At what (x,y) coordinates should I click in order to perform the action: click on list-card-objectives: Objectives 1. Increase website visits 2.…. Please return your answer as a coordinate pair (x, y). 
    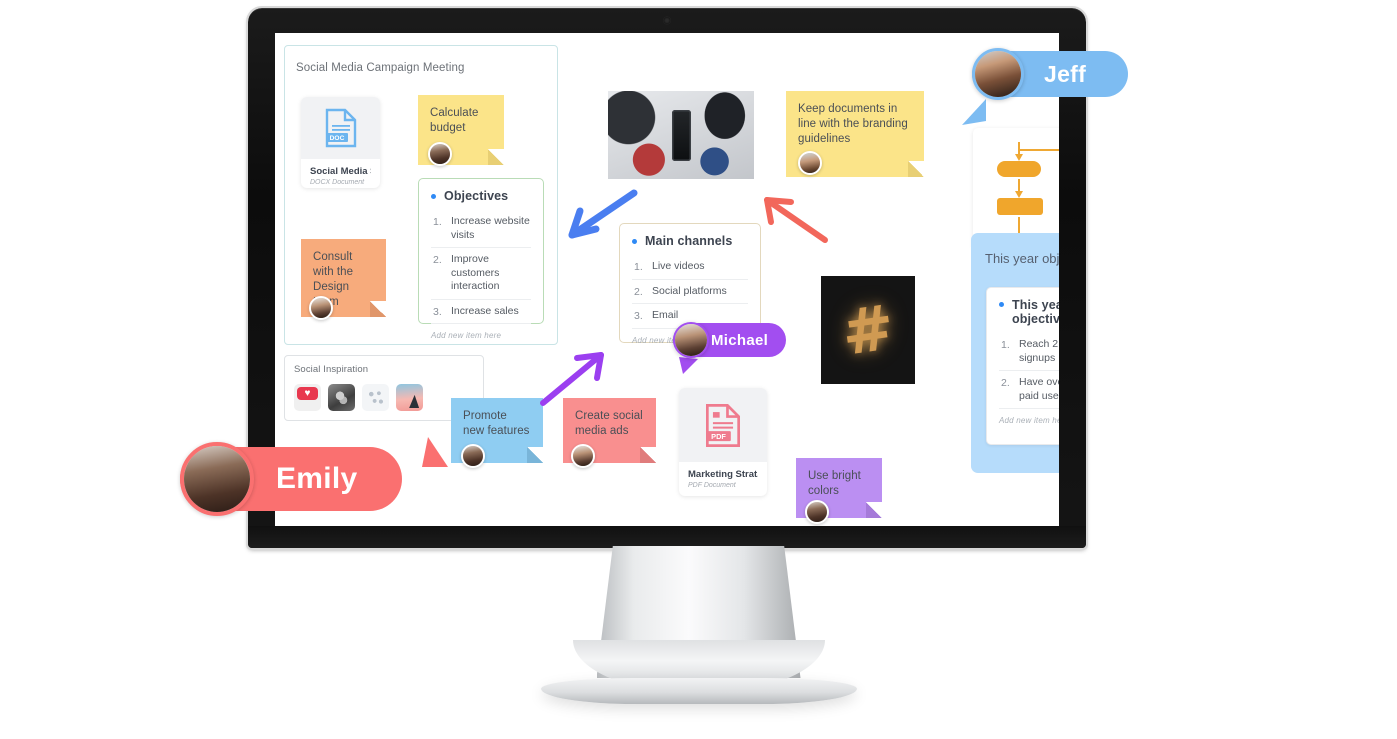
    Looking at the image, I should click on (481, 259).